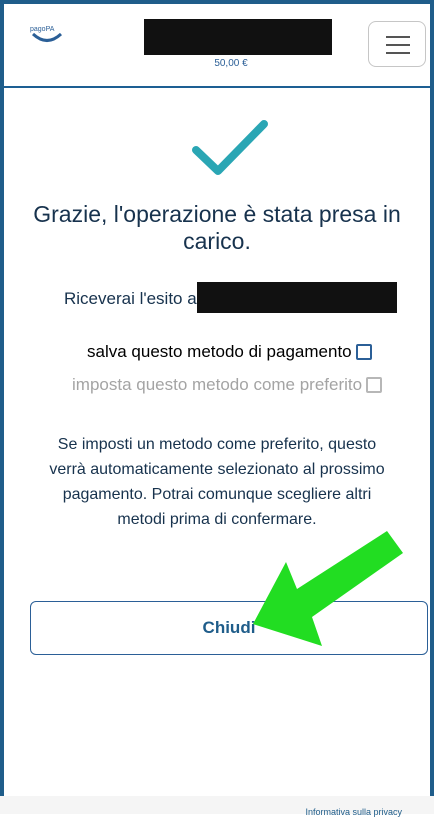  What do you see at coordinates (353, 812) in the screenshot?
I see `privacy-link: Informativa sulla privacy` at bounding box center [353, 812].